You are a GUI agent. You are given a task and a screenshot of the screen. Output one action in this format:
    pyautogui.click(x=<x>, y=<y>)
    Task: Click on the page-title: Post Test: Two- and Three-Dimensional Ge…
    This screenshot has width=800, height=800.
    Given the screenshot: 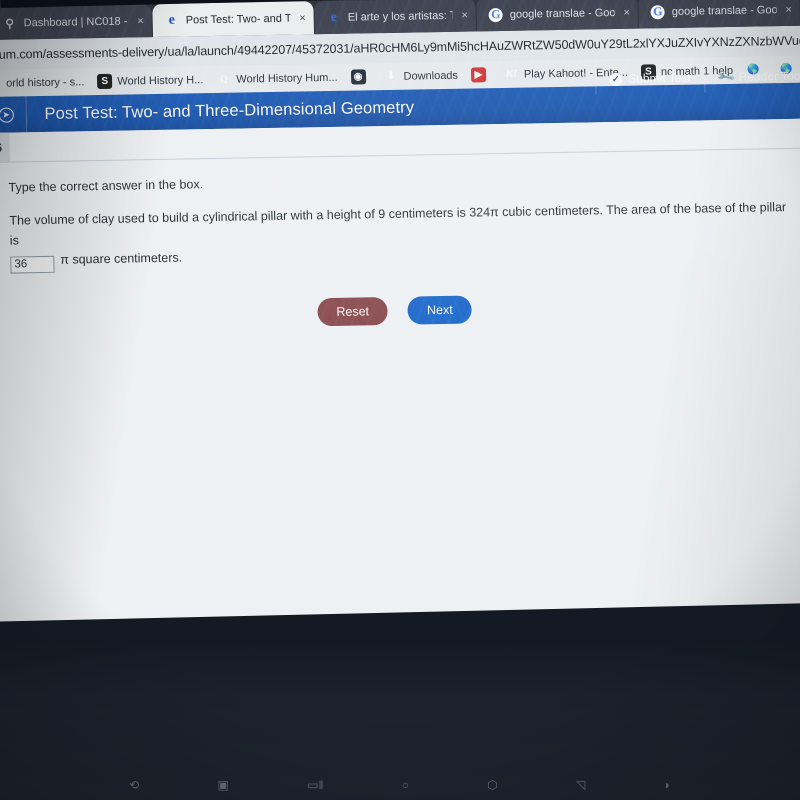 What is the action you would take?
    pyautogui.click(x=229, y=110)
    